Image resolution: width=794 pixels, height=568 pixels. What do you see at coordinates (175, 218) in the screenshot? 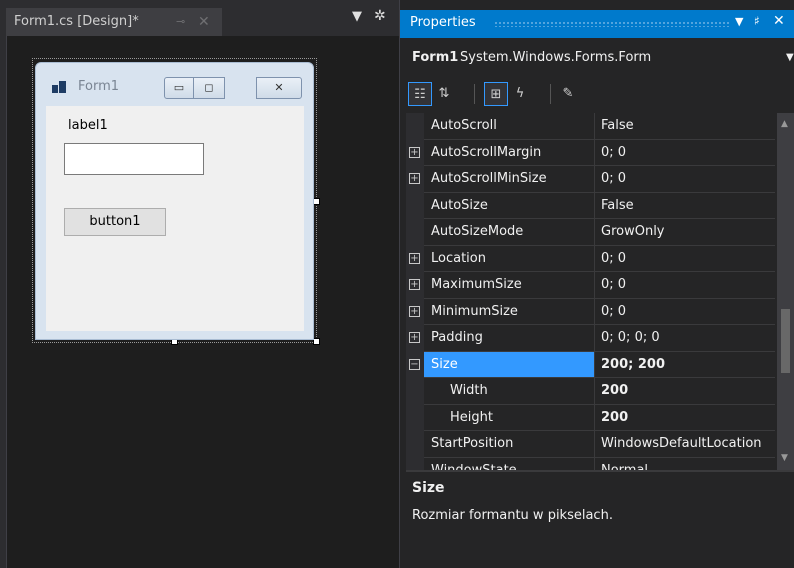
I see `form1-client-area: label1 button1` at bounding box center [175, 218].